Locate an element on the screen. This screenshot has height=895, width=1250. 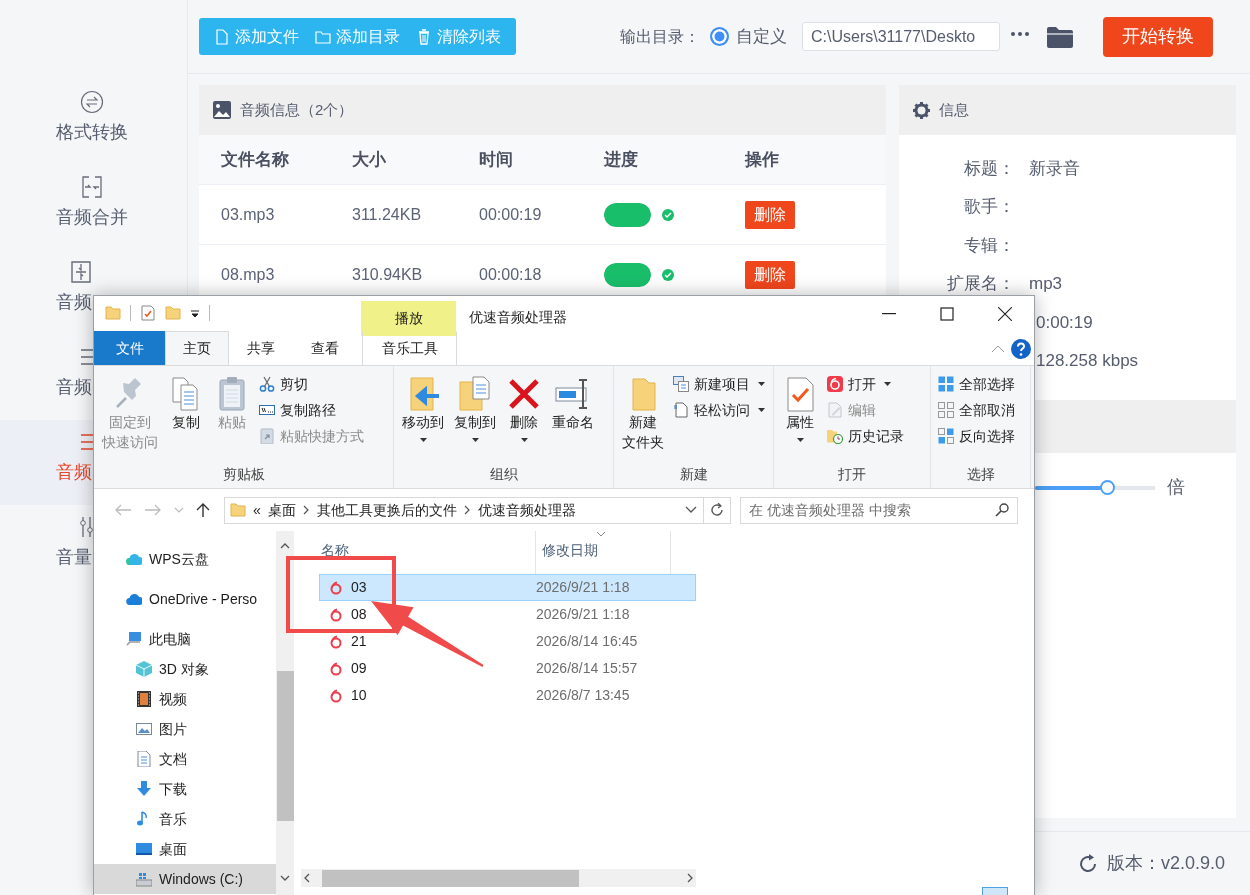
nav-item: 图片 is located at coordinates (185, 729).